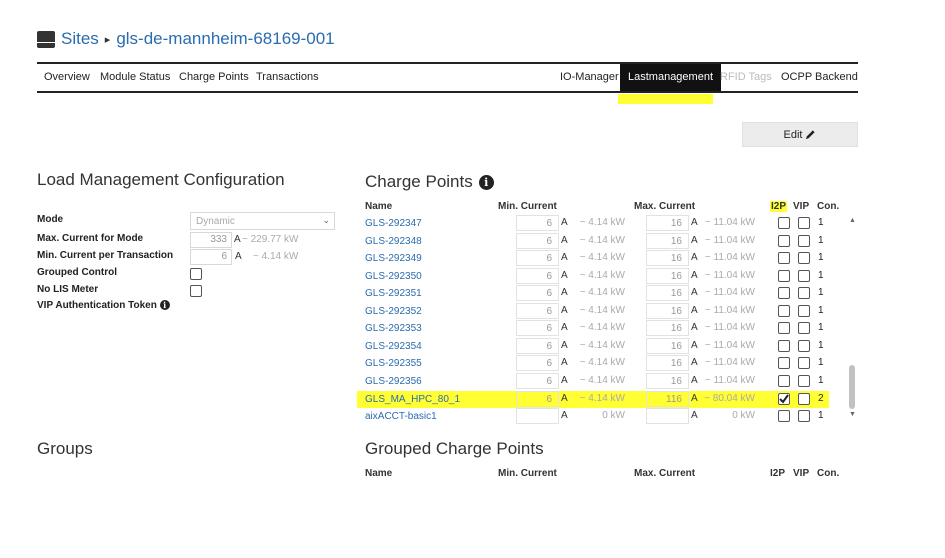 This screenshot has width=945, height=558. What do you see at coordinates (393, 328) in the screenshot?
I see `charge-point-name-link: GLS-292353` at bounding box center [393, 328].